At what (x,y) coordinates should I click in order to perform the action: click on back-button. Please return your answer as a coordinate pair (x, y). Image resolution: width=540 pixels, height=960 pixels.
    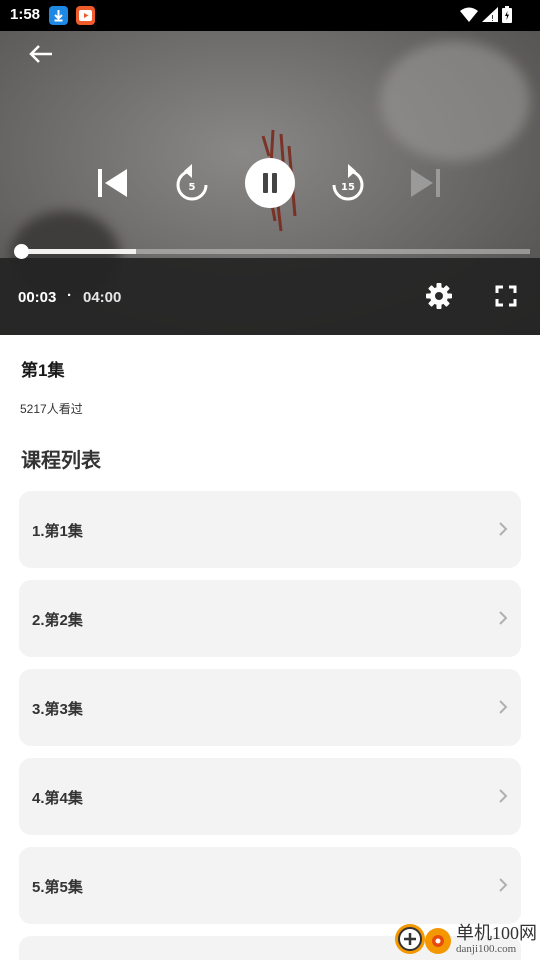
    Looking at the image, I should click on (42, 54).